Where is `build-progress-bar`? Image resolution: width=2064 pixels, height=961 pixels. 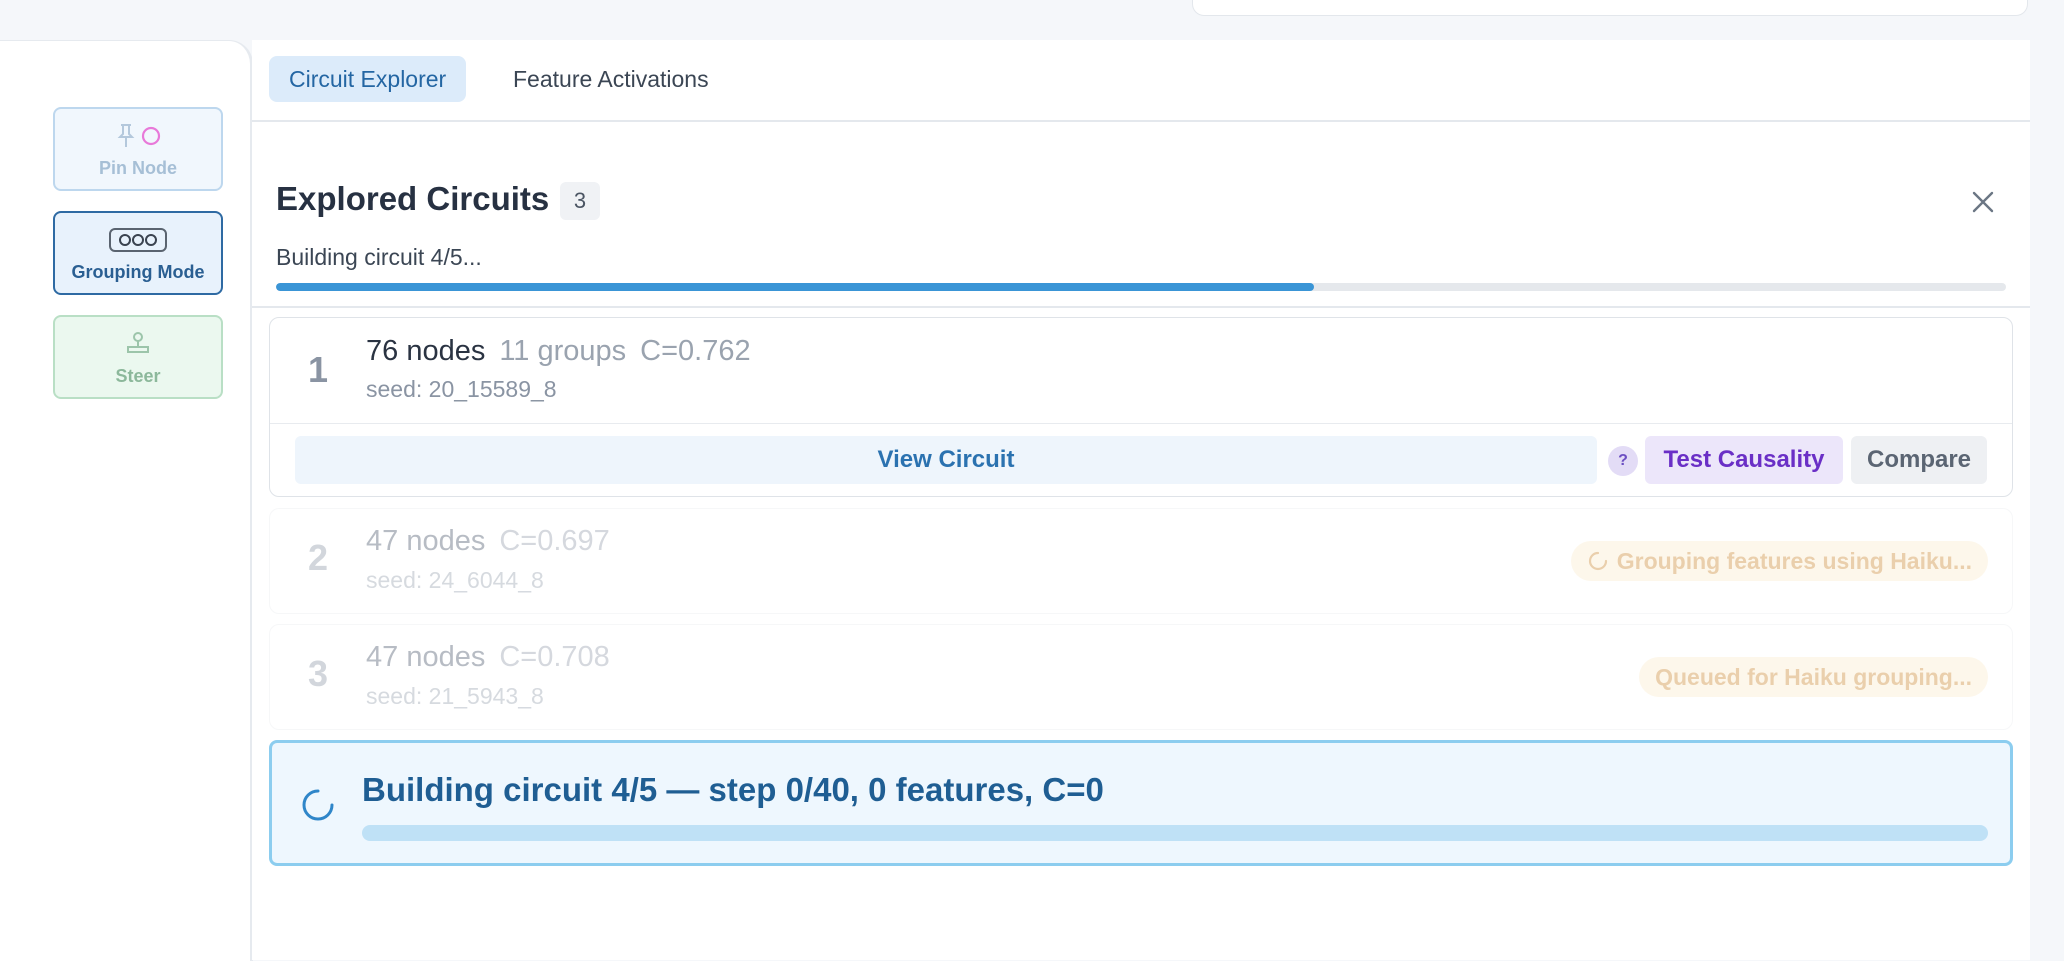 build-progress-bar is located at coordinates (1141, 287).